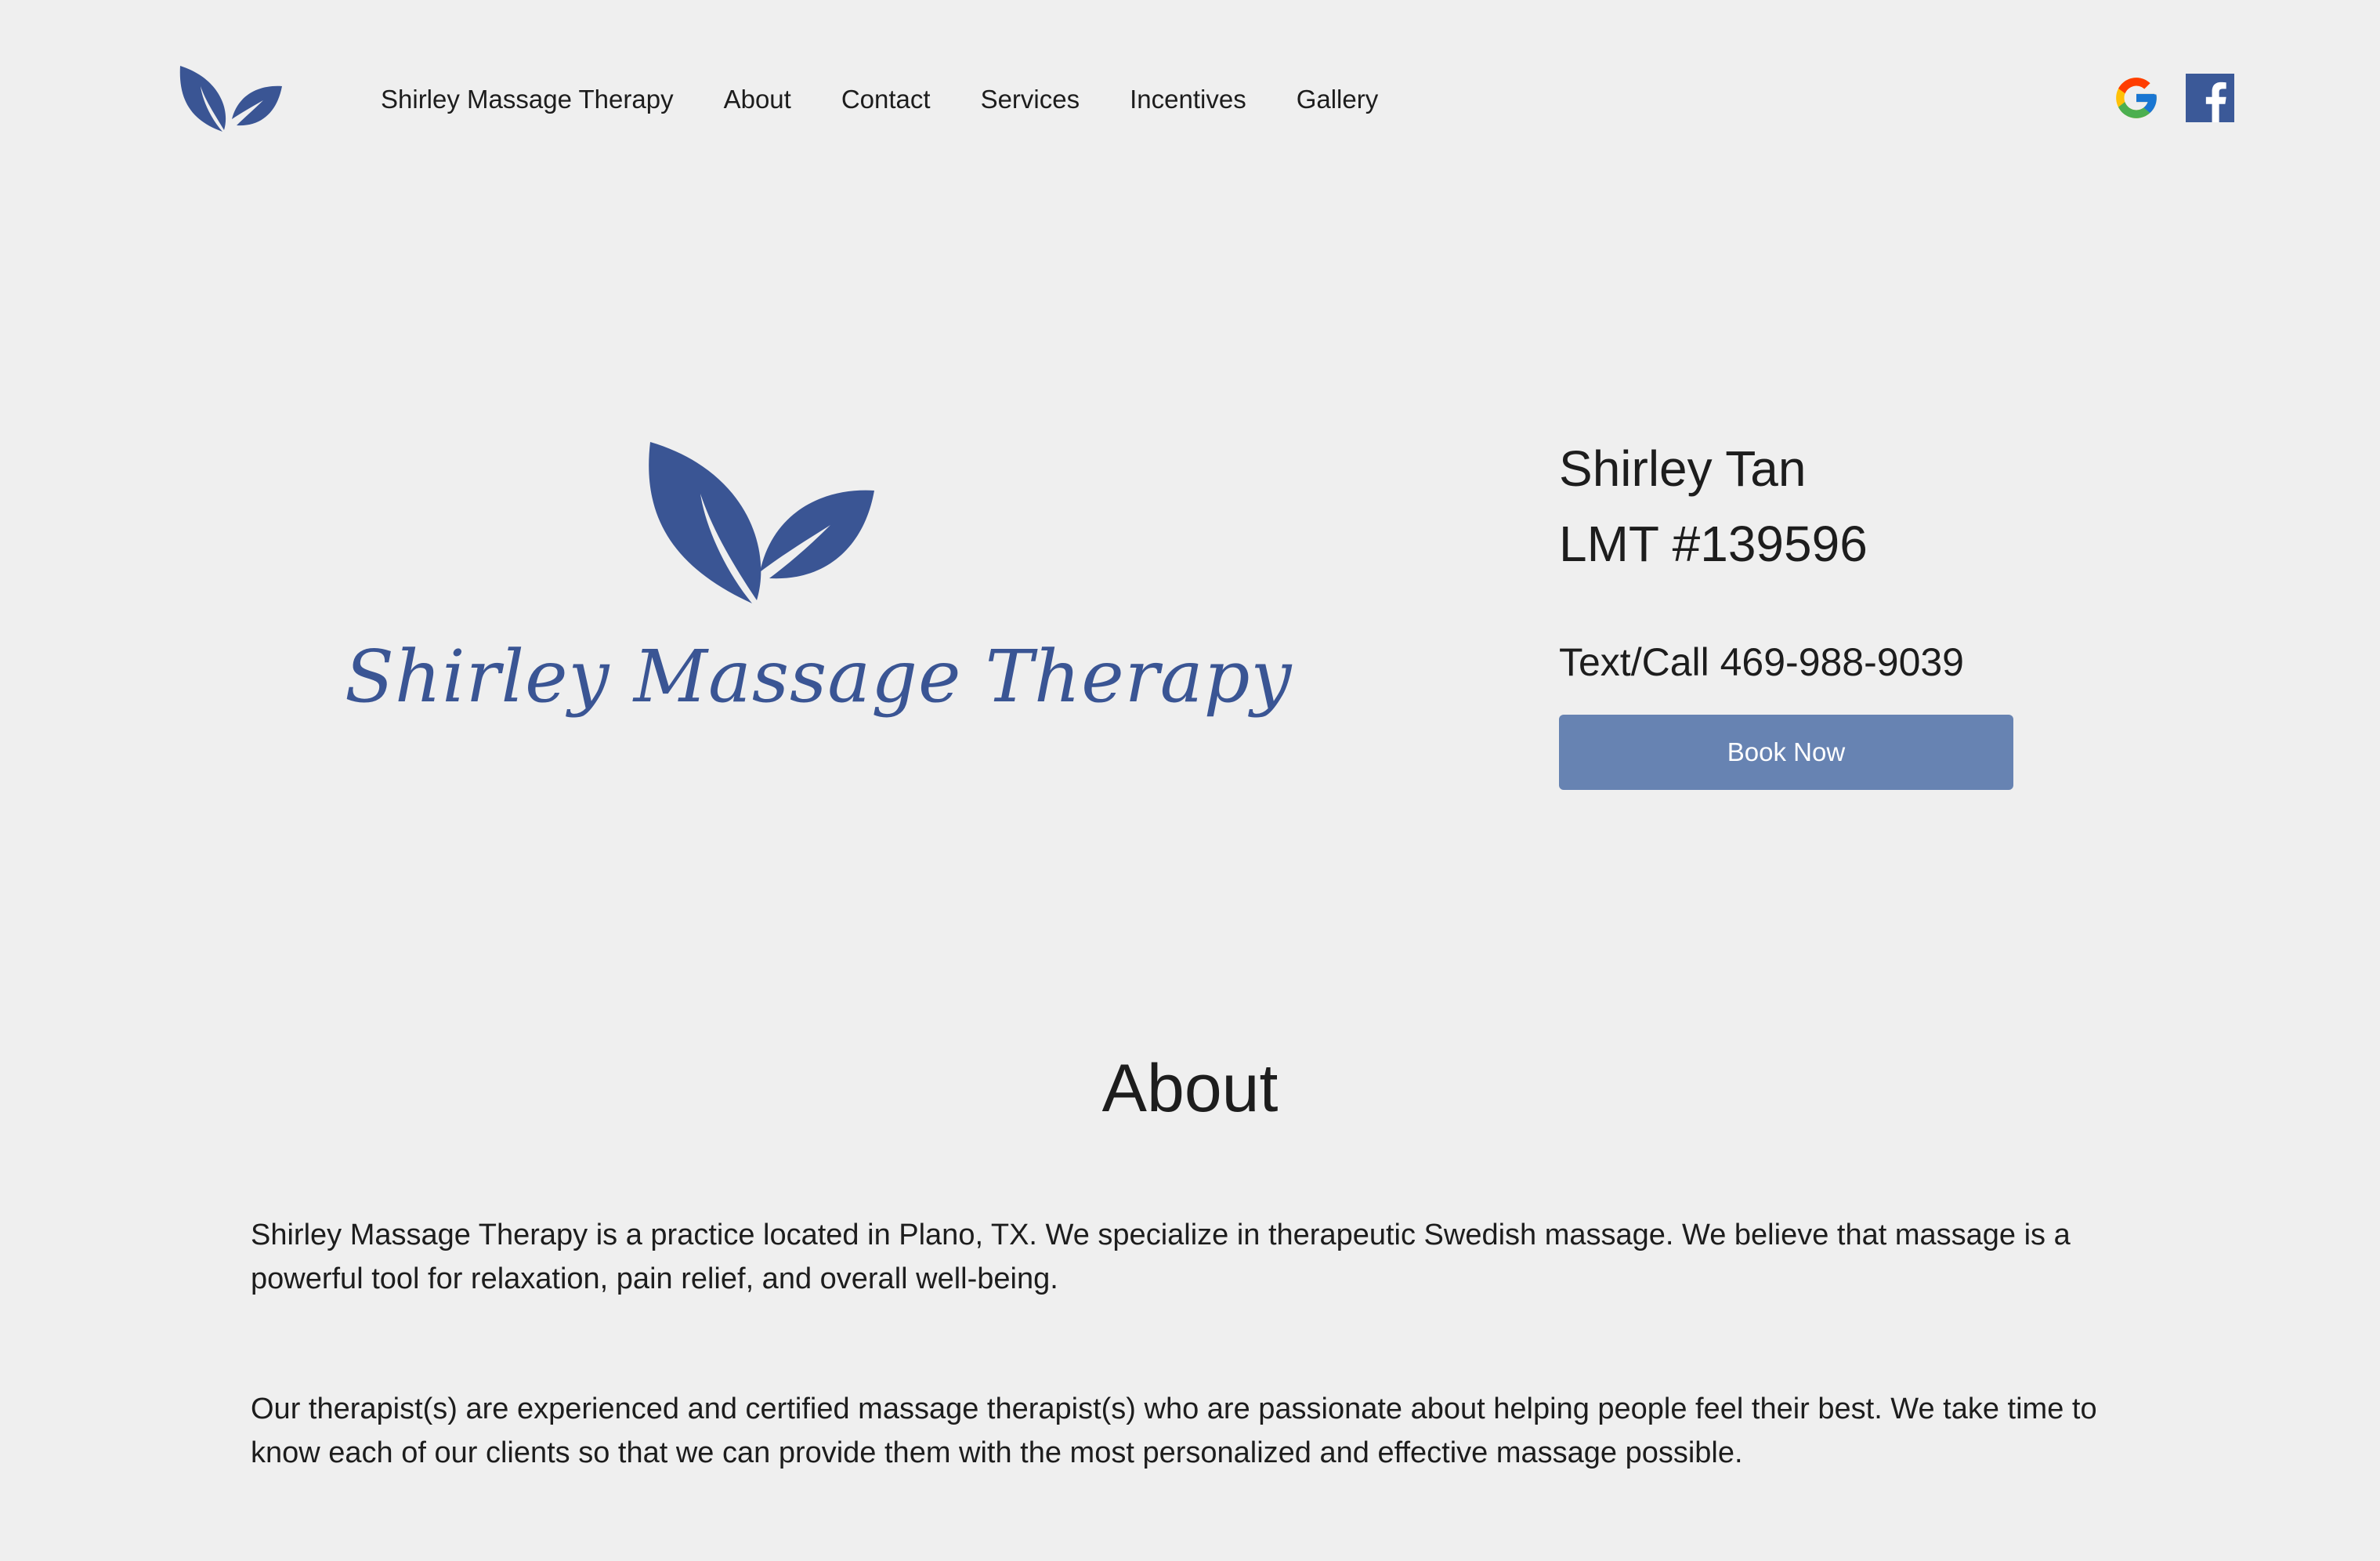  I want to click on phone-number: Text/Call 469-988-9039, so click(1761, 662).